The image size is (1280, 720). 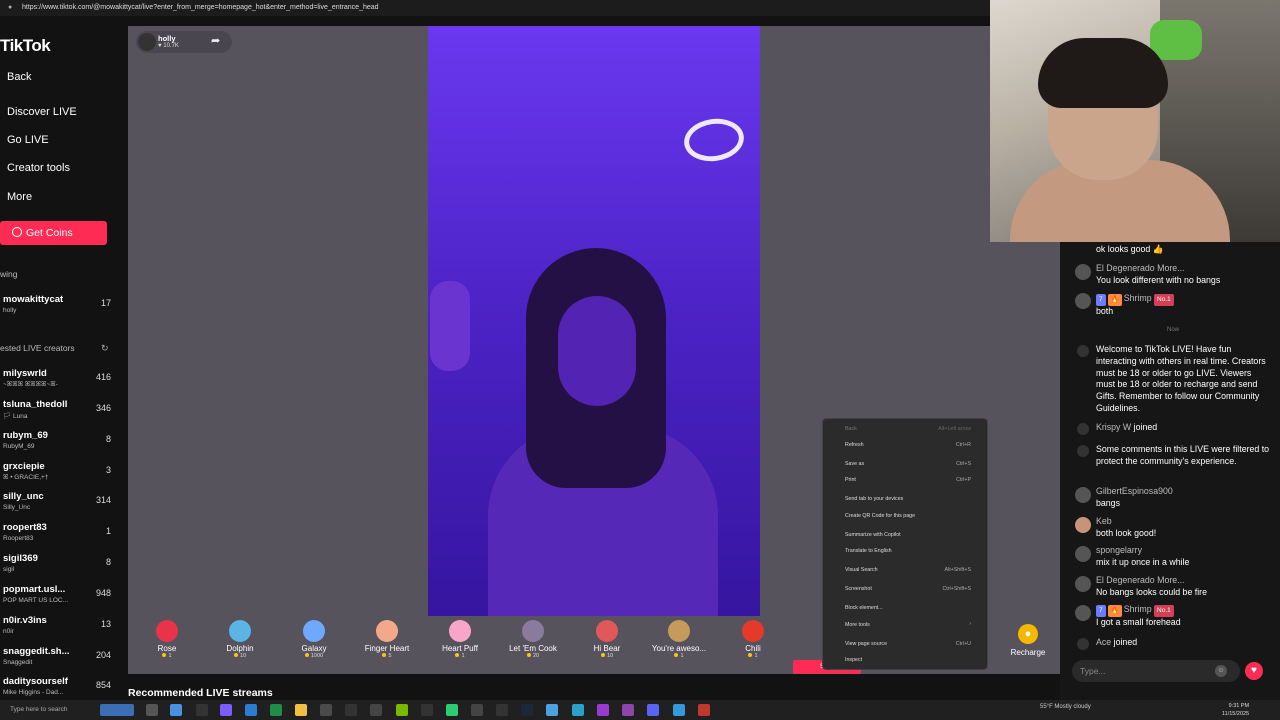 I want to click on gift-item: Finger Heart 5, so click(x=387, y=639).